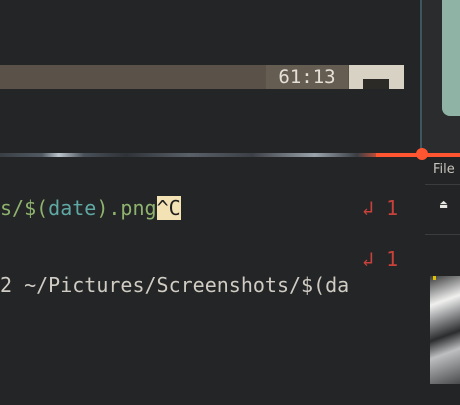 This screenshot has height=405, width=460. What do you see at coordinates (380, 208) in the screenshot?
I see `return-code-1: ↲ 1` at bounding box center [380, 208].